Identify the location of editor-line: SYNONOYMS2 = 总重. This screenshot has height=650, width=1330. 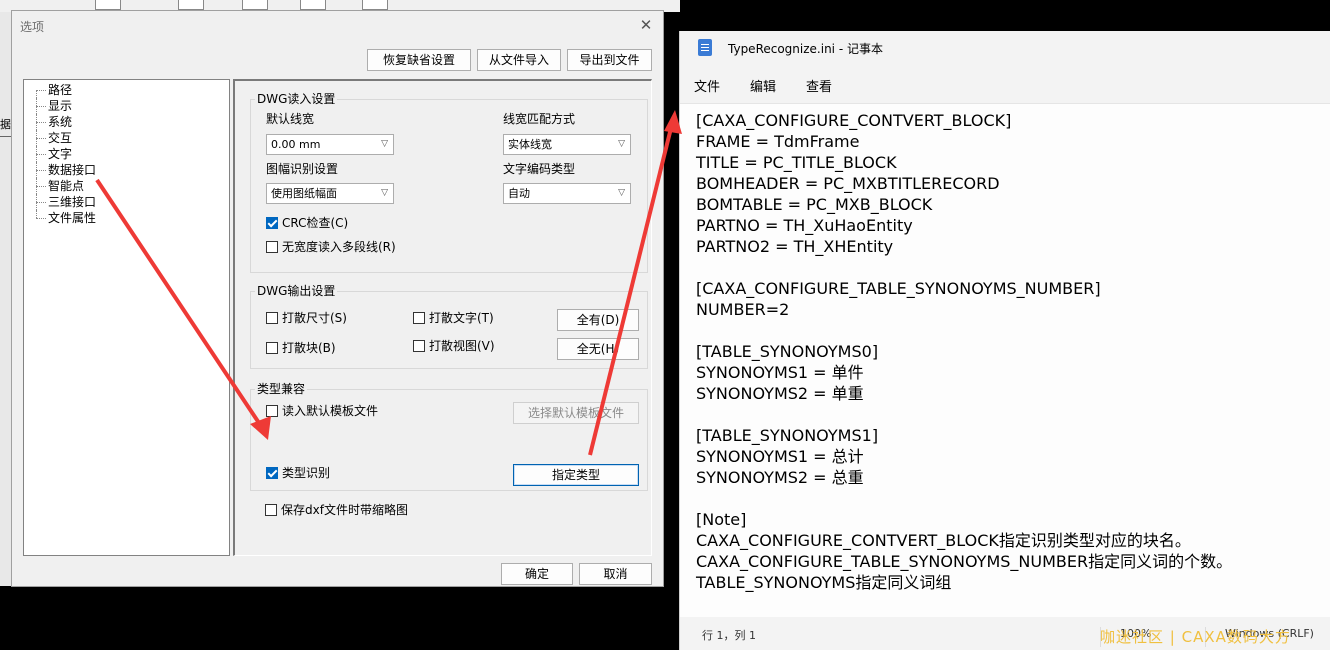
(780, 477).